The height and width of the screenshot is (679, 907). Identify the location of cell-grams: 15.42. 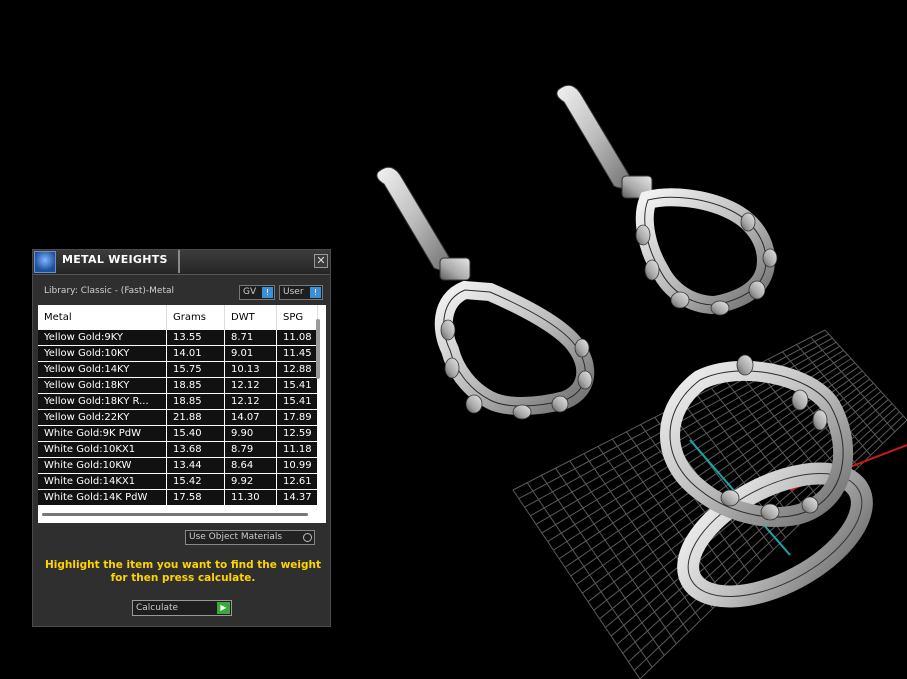
(195, 481).